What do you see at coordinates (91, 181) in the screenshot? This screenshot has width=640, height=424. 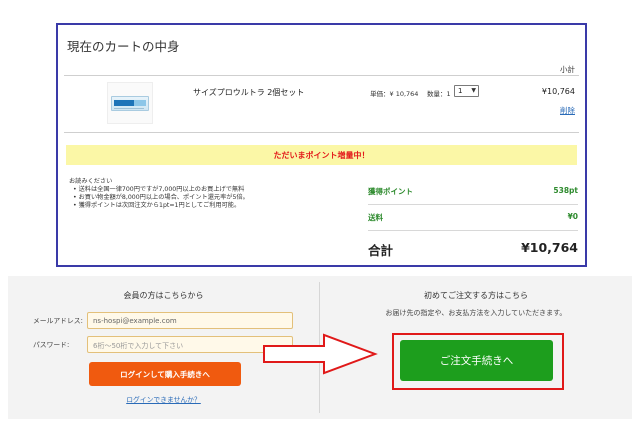 I see `notes-heading: お読みください` at bounding box center [91, 181].